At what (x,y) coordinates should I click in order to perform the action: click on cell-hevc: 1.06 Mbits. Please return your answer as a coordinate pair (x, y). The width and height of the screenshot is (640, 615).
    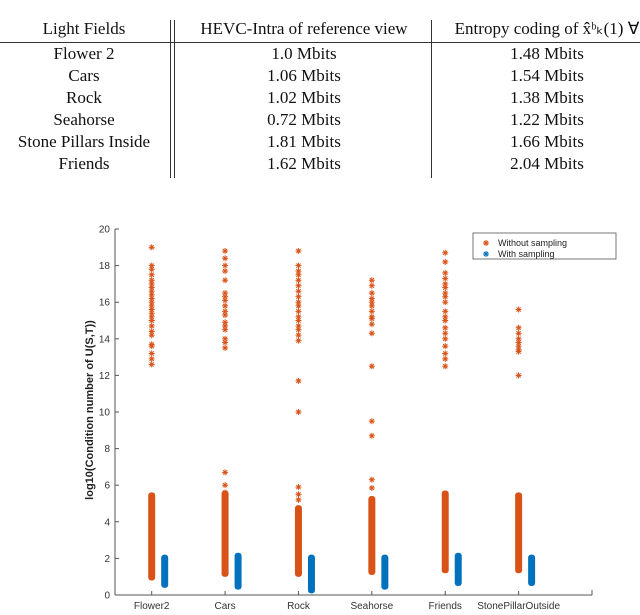
    Looking at the image, I should click on (304, 75).